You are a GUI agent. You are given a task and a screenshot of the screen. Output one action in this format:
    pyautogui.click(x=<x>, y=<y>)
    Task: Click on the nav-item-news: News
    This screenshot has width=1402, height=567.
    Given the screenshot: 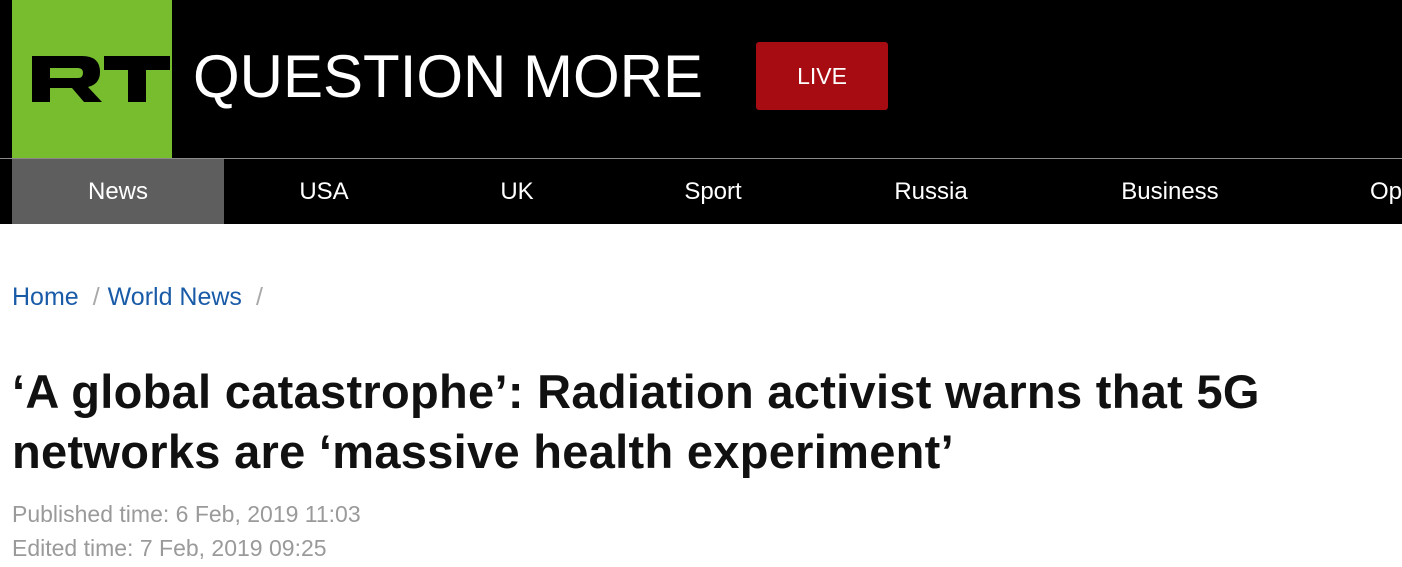 What is the action you would take?
    pyautogui.click(x=118, y=191)
    